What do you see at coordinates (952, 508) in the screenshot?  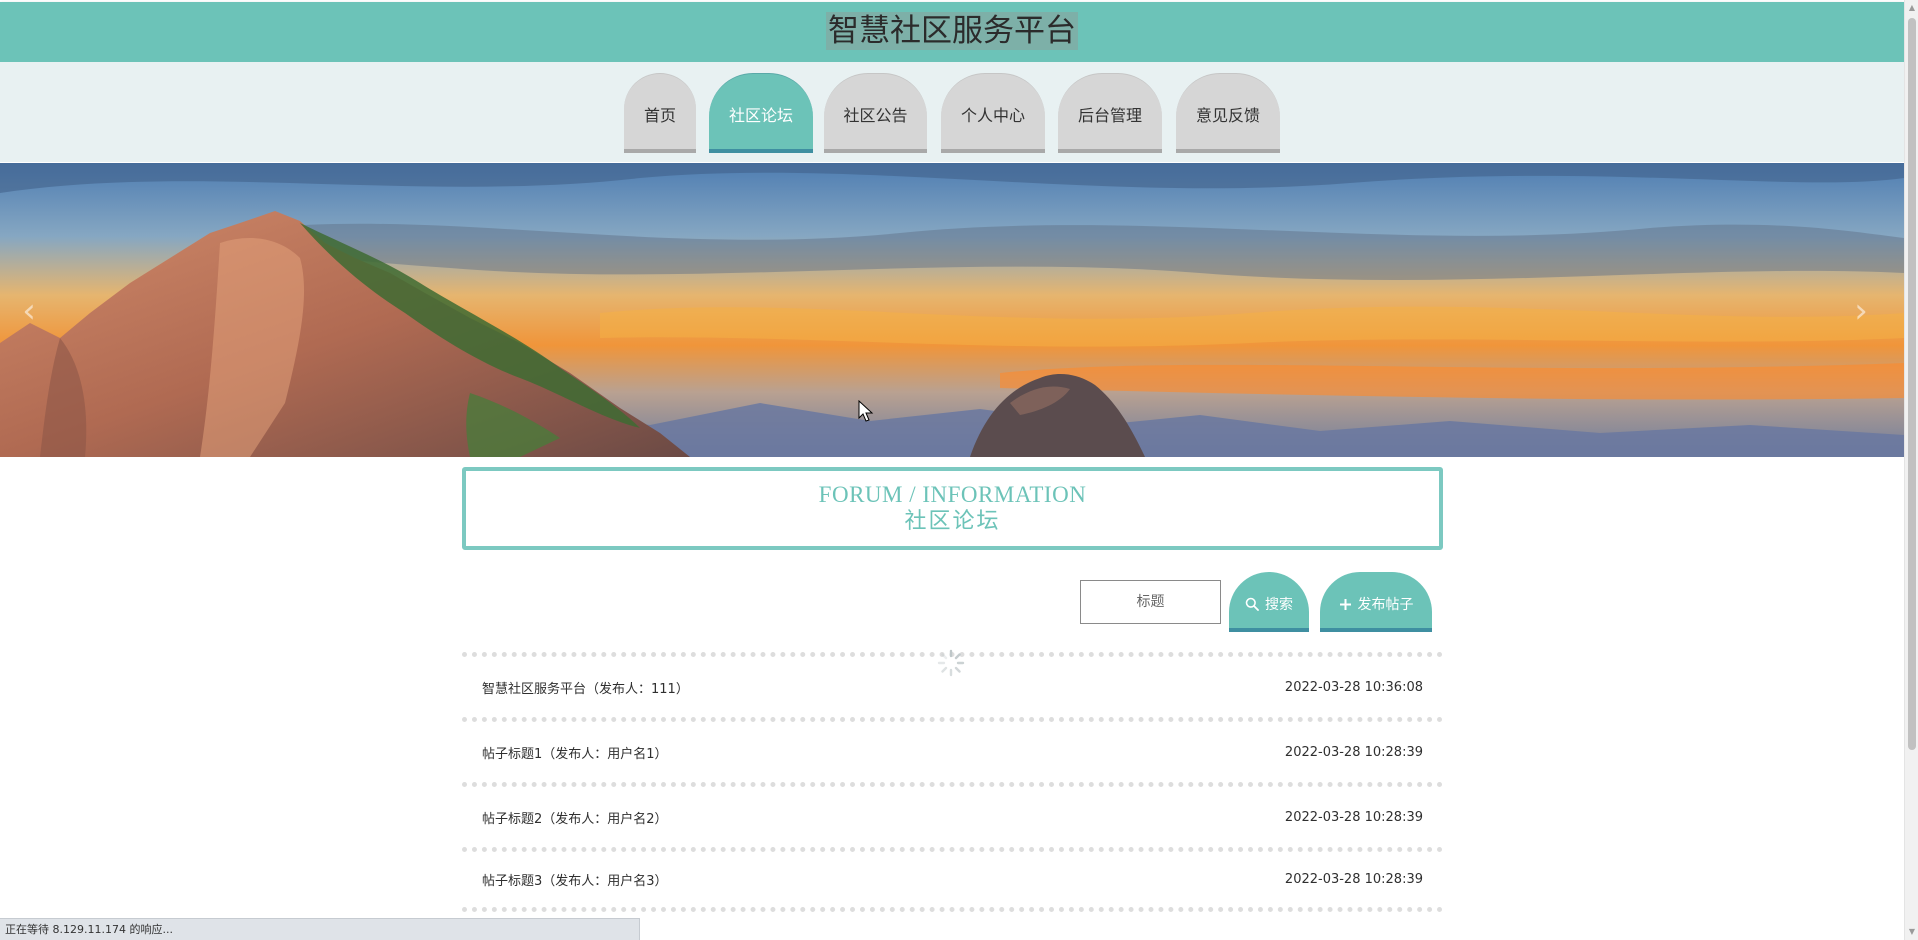 I see `section-title-box: FORUM / INFORMATION 社区论坛` at bounding box center [952, 508].